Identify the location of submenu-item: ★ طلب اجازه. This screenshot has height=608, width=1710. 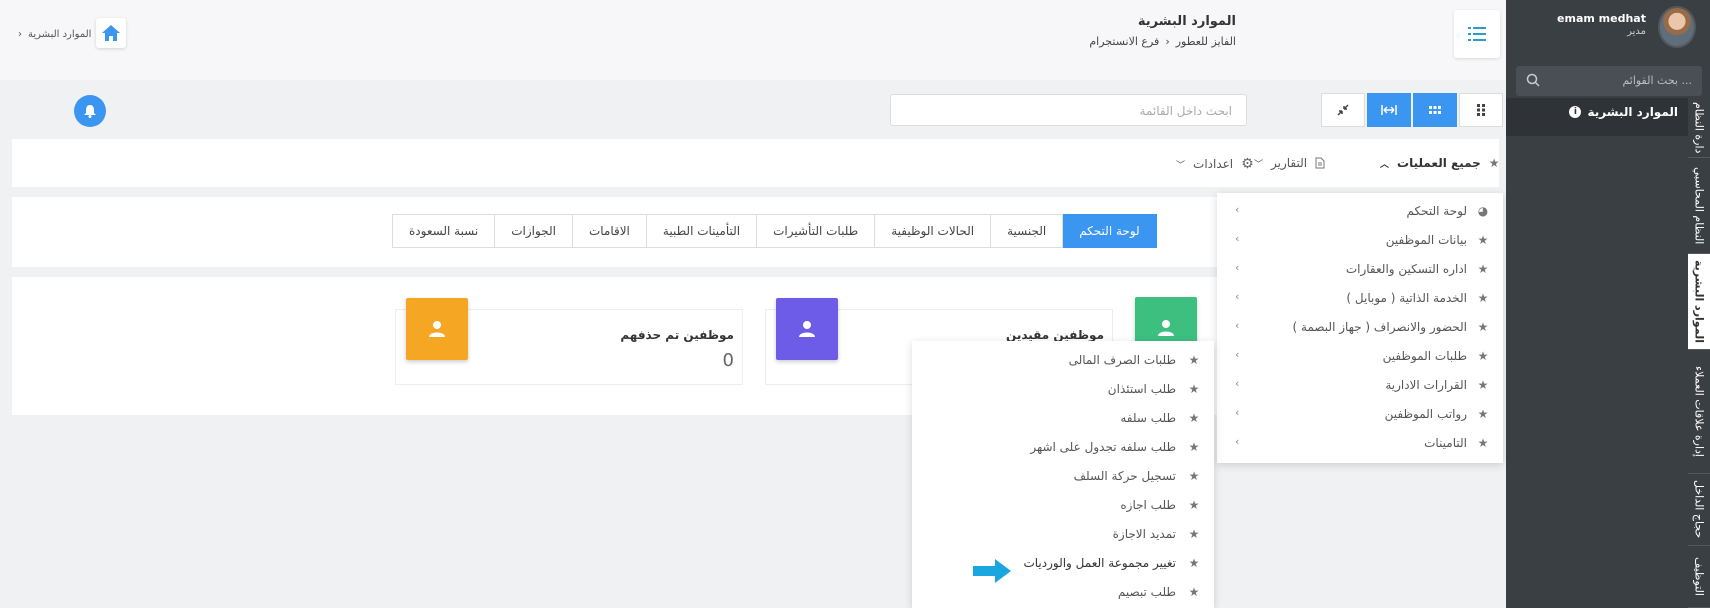
(1063, 504).